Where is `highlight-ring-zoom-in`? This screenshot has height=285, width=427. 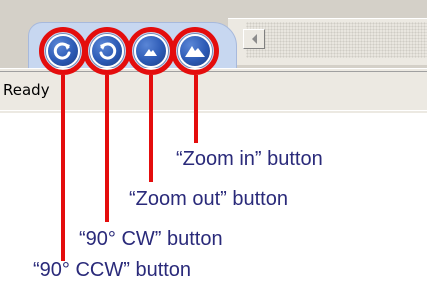
highlight-ring-zoom-in is located at coordinates (195, 51).